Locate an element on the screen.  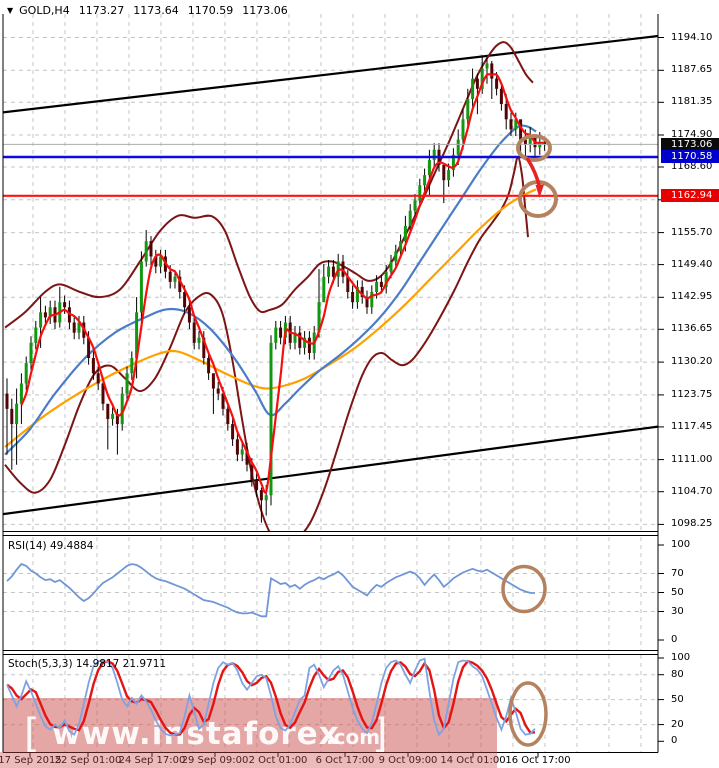
time-axis-label: 22 Sep 01:00 is located at coordinates (88, 760).